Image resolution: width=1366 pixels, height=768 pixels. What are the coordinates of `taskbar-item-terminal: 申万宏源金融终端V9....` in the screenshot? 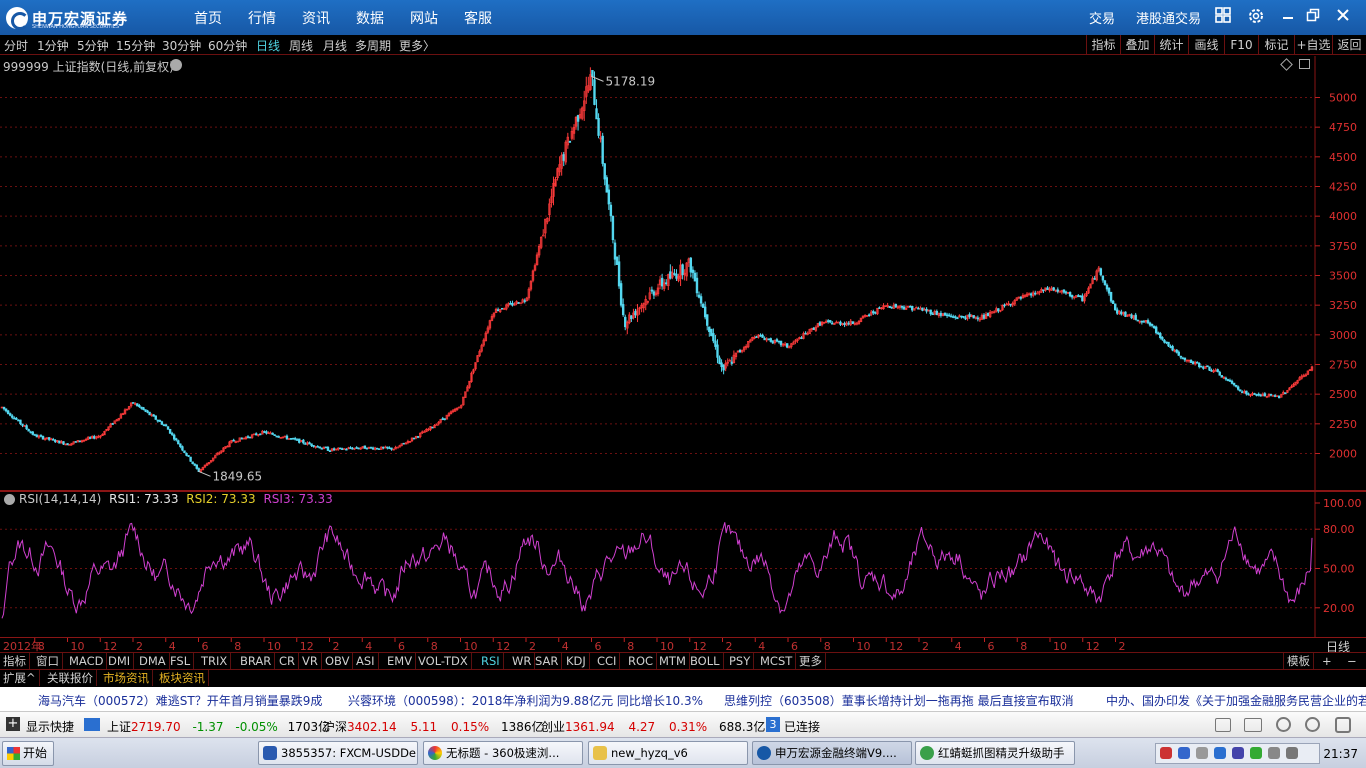 It's located at (832, 753).